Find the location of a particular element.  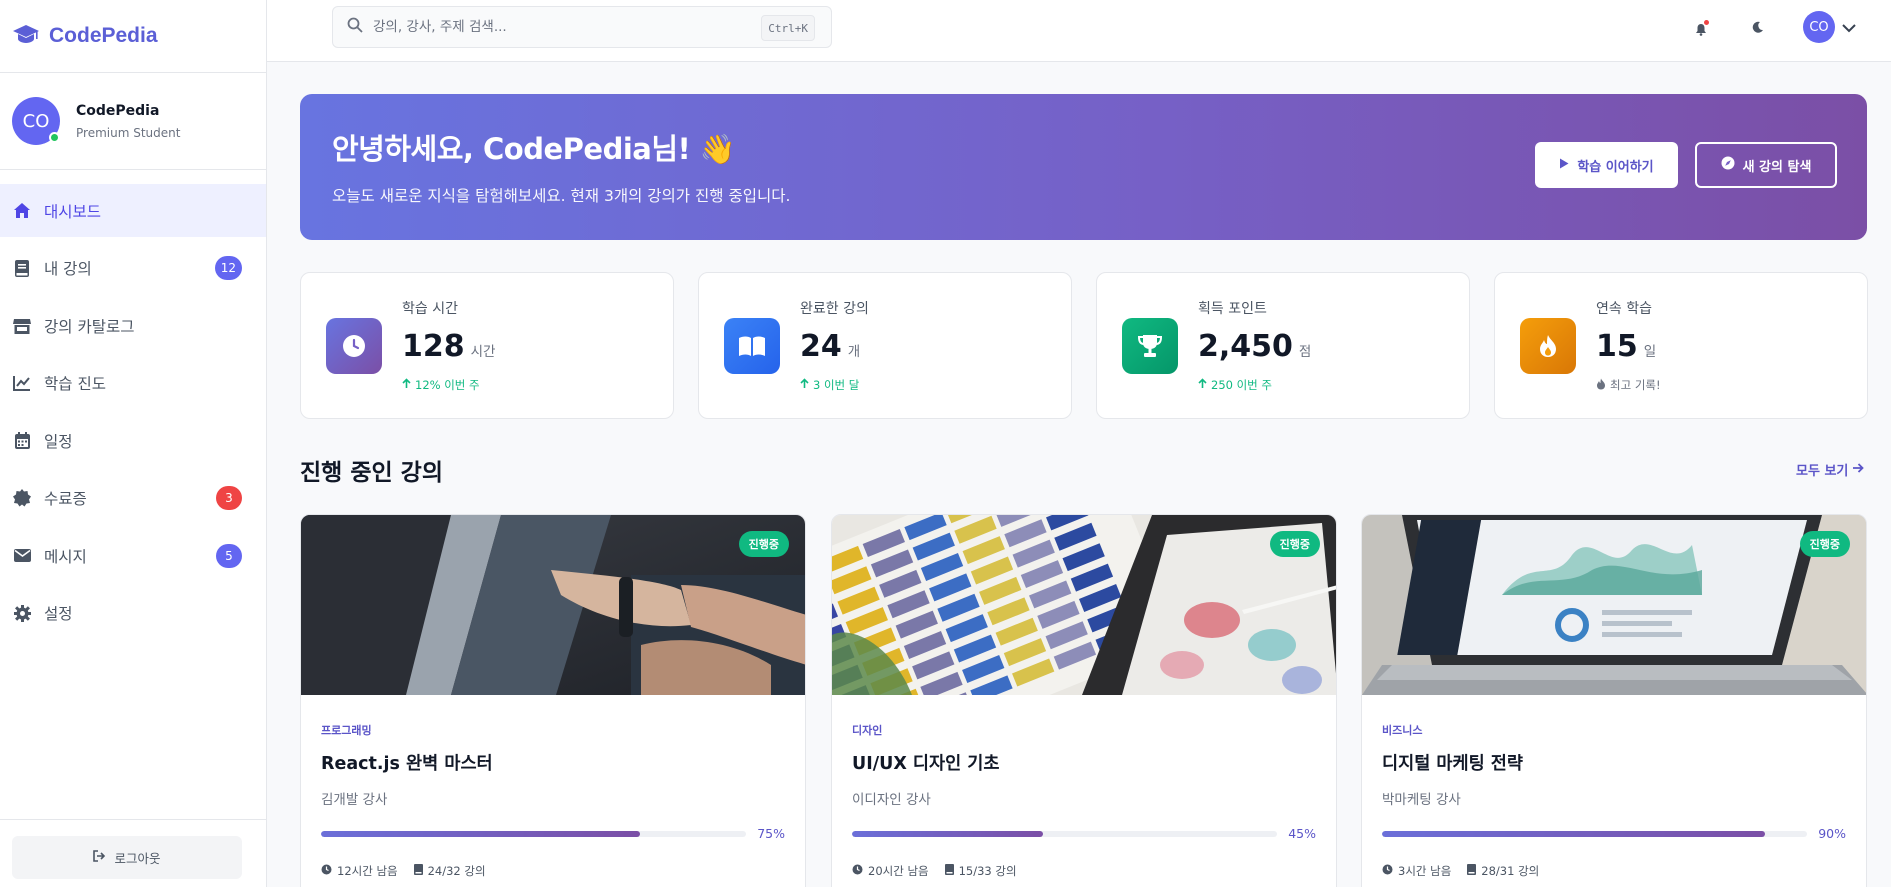

search-box: Ctrl+K is located at coordinates (582, 27).